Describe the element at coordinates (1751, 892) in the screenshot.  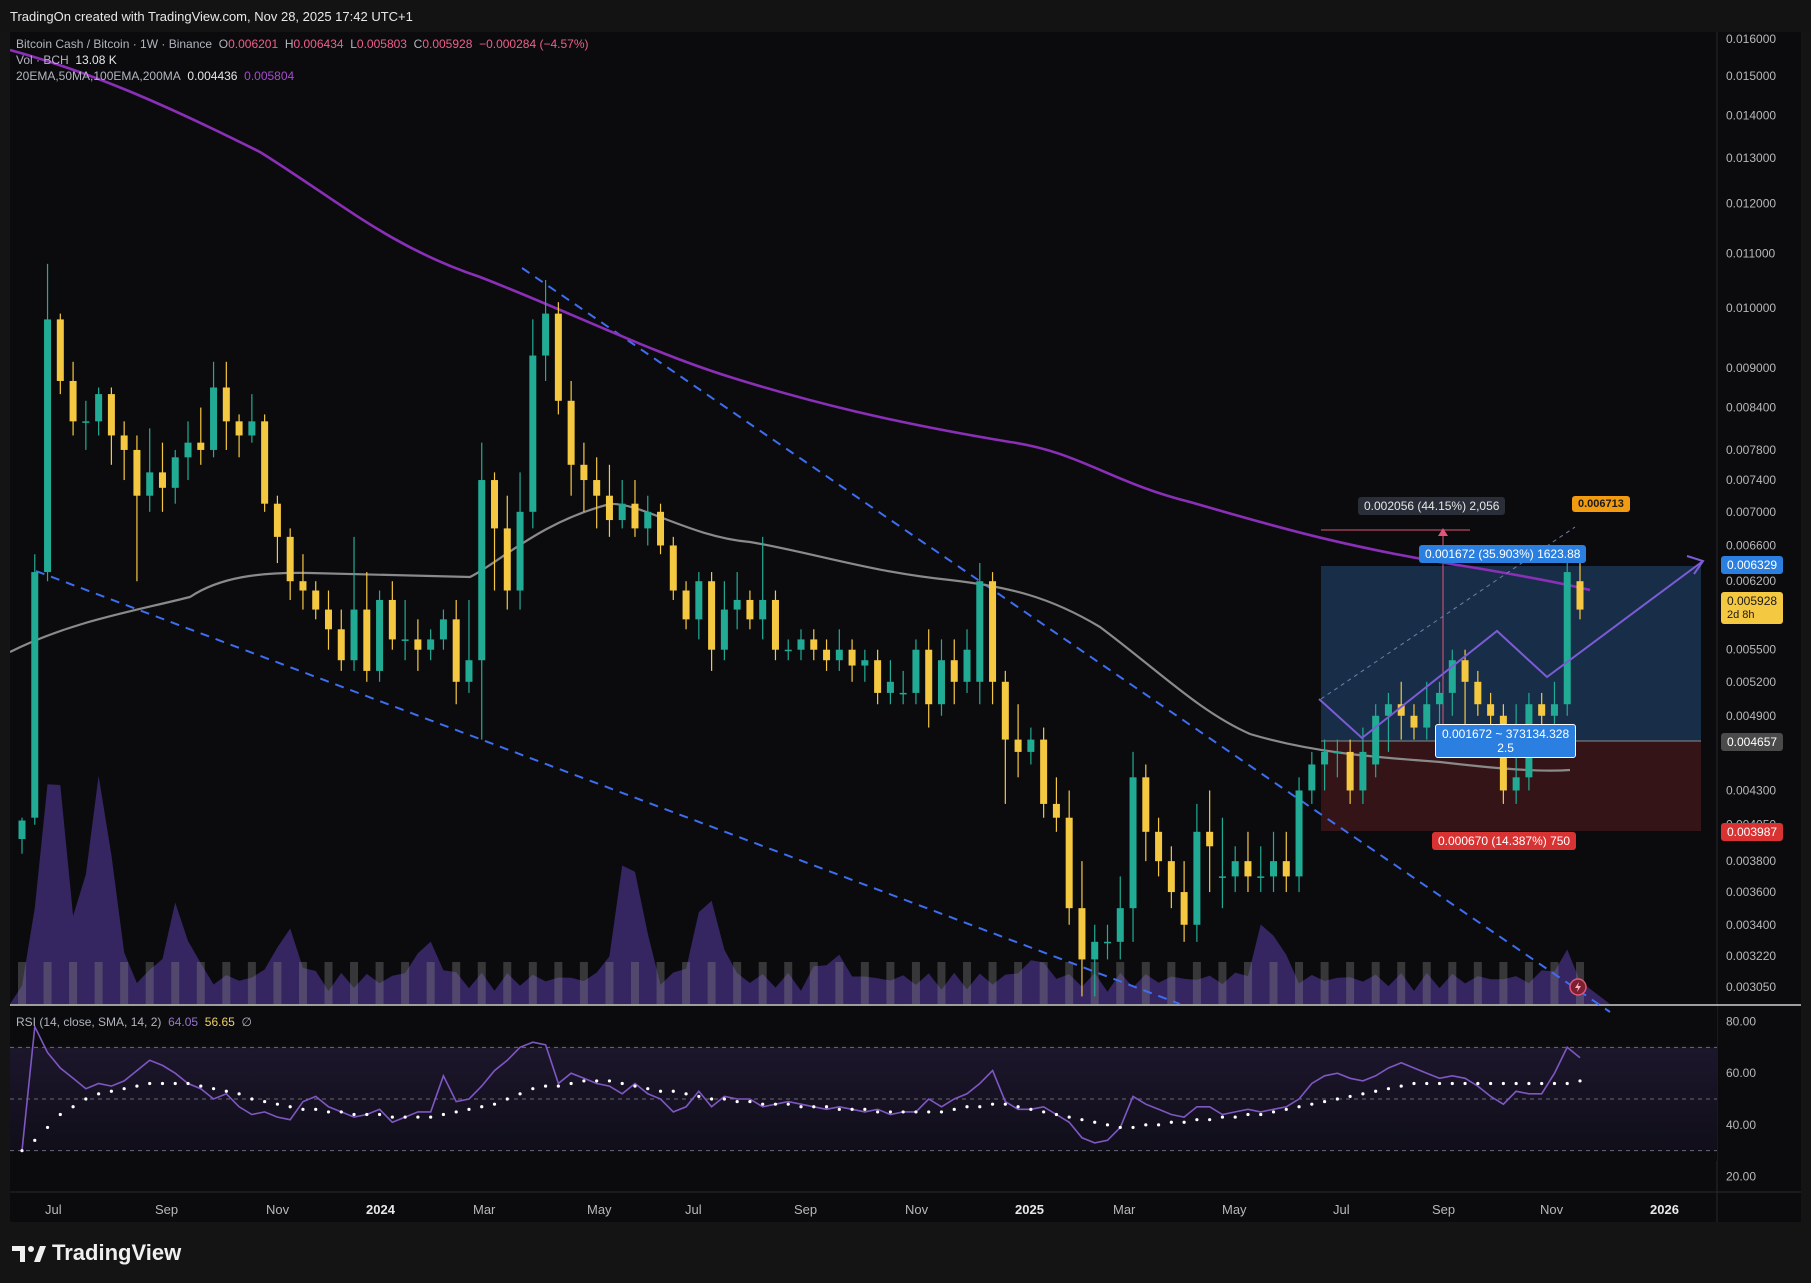
I see `price-tick-label: 0.003600` at that location.